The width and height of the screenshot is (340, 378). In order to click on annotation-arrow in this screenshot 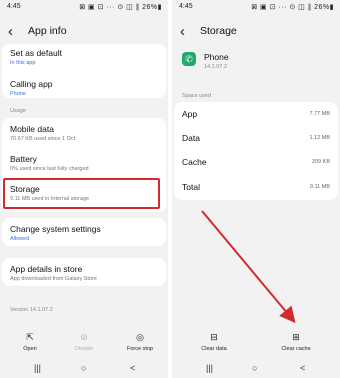, I will do `click(248, 267)`.